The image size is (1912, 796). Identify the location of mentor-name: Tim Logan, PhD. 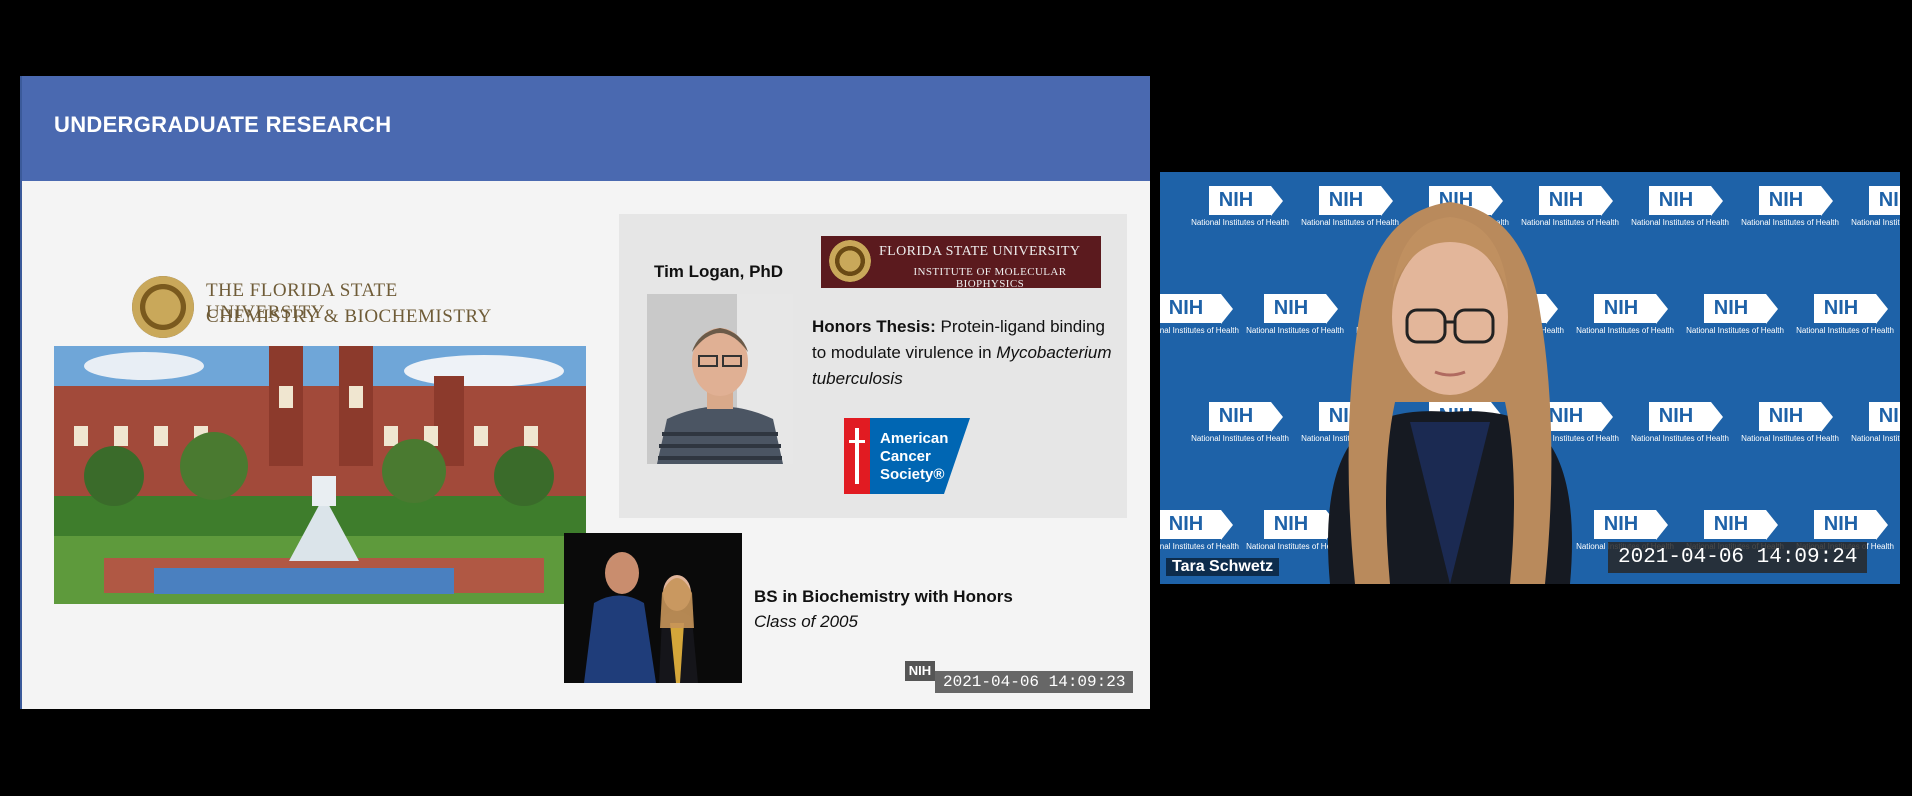
(719, 271).